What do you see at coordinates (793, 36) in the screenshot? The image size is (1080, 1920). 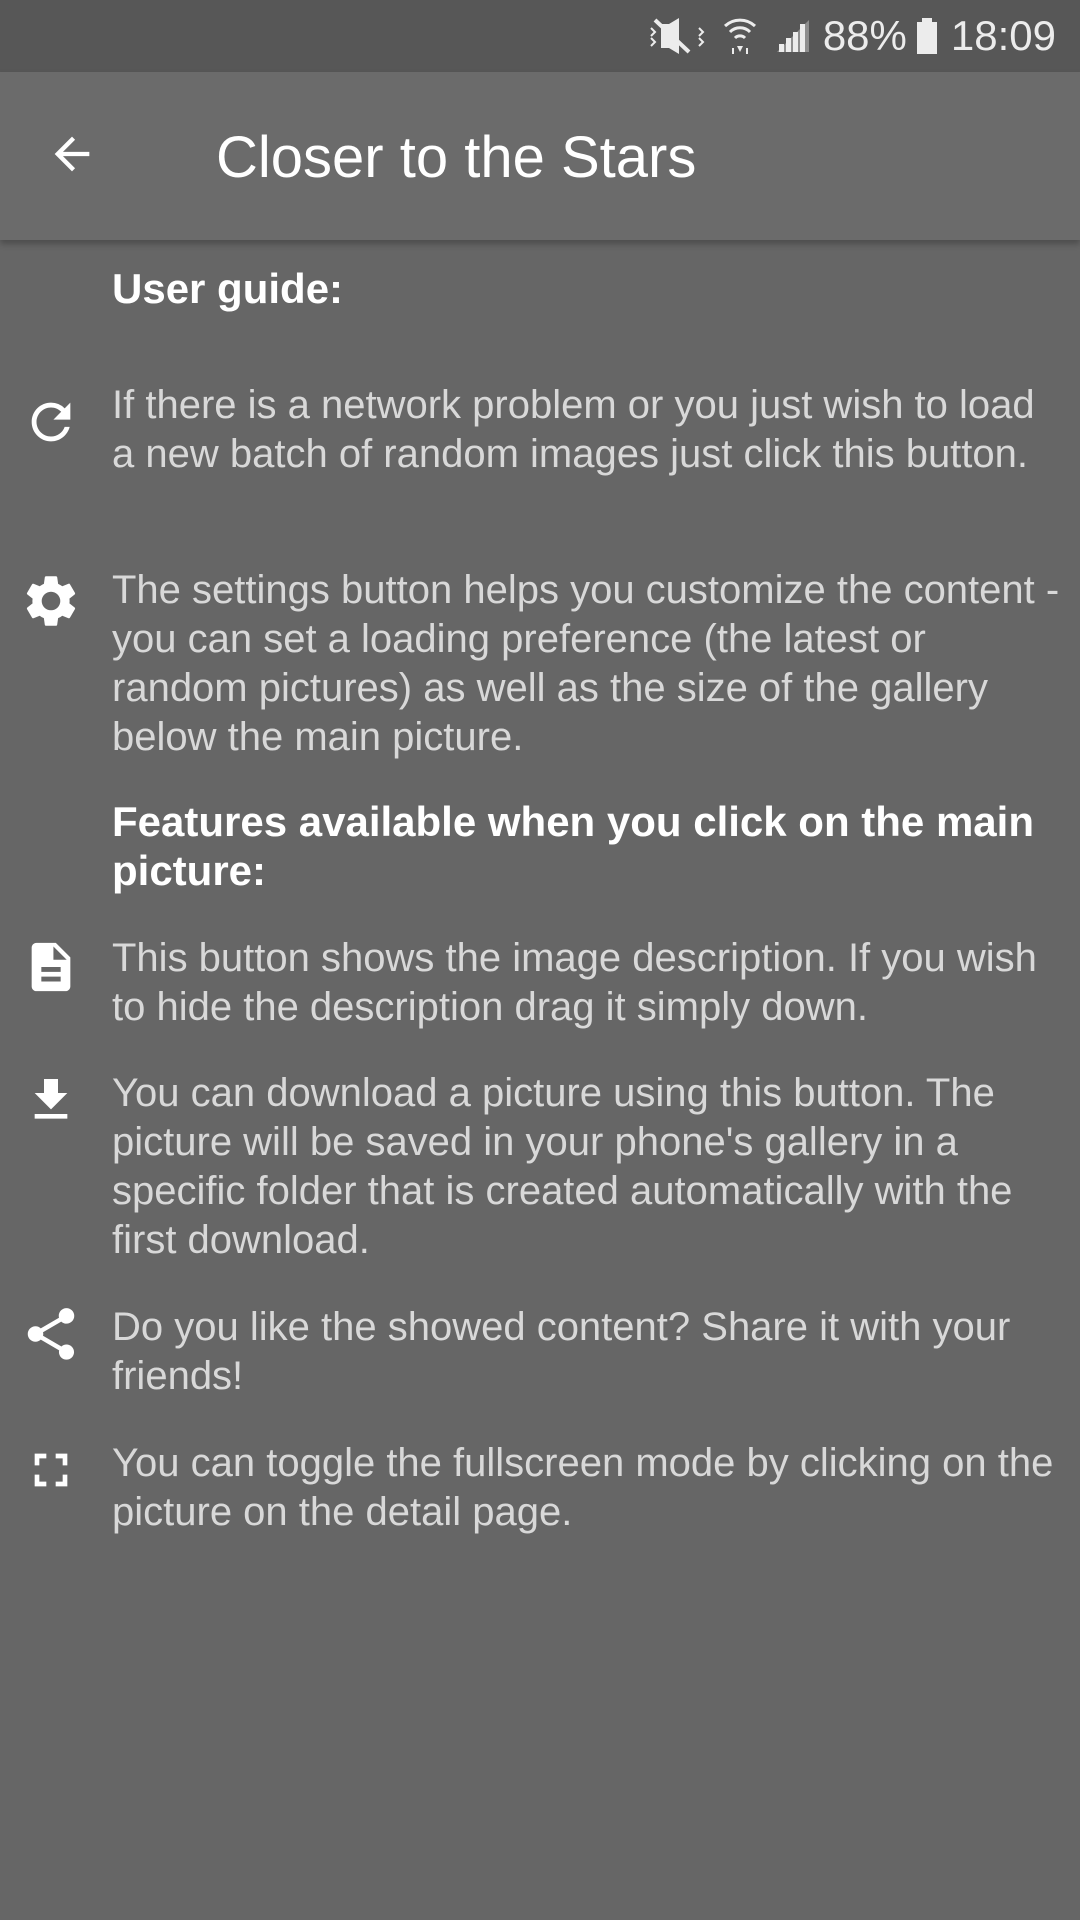 I see `signal-icon` at bounding box center [793, 36].